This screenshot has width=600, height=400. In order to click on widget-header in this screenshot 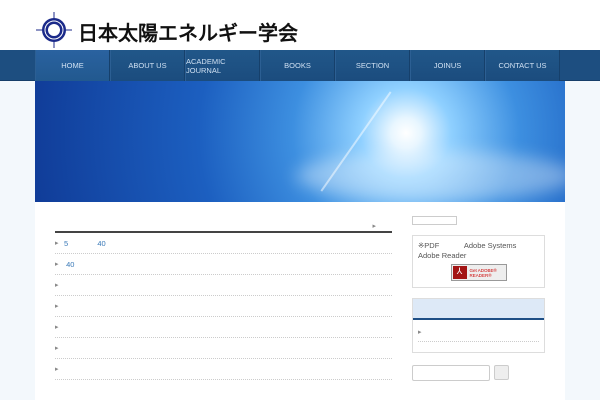, I will do `click(478, 309)`.